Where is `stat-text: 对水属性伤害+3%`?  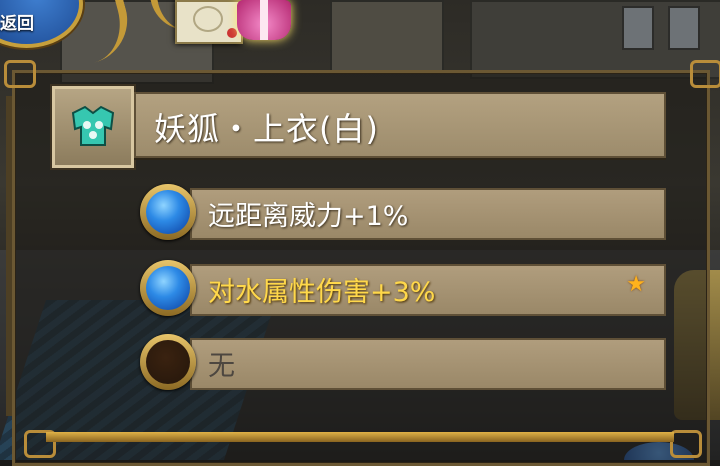 stat-text: 对水属性伤害+3% is located at coordinates (322, 292).